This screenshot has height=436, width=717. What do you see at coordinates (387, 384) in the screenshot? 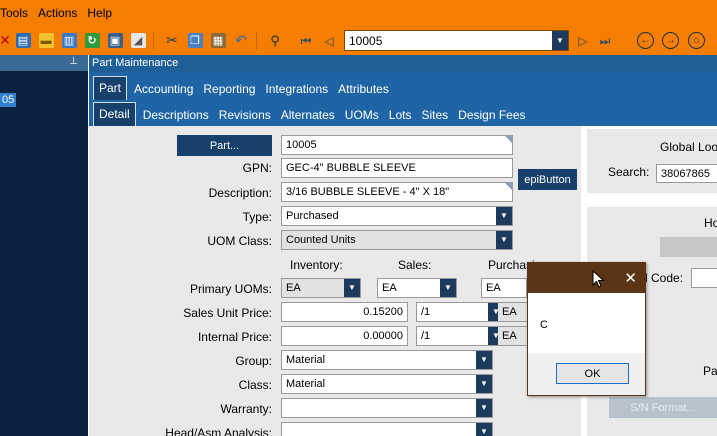
I see `class-select: Material ▼` at bounding box center [387, 384].